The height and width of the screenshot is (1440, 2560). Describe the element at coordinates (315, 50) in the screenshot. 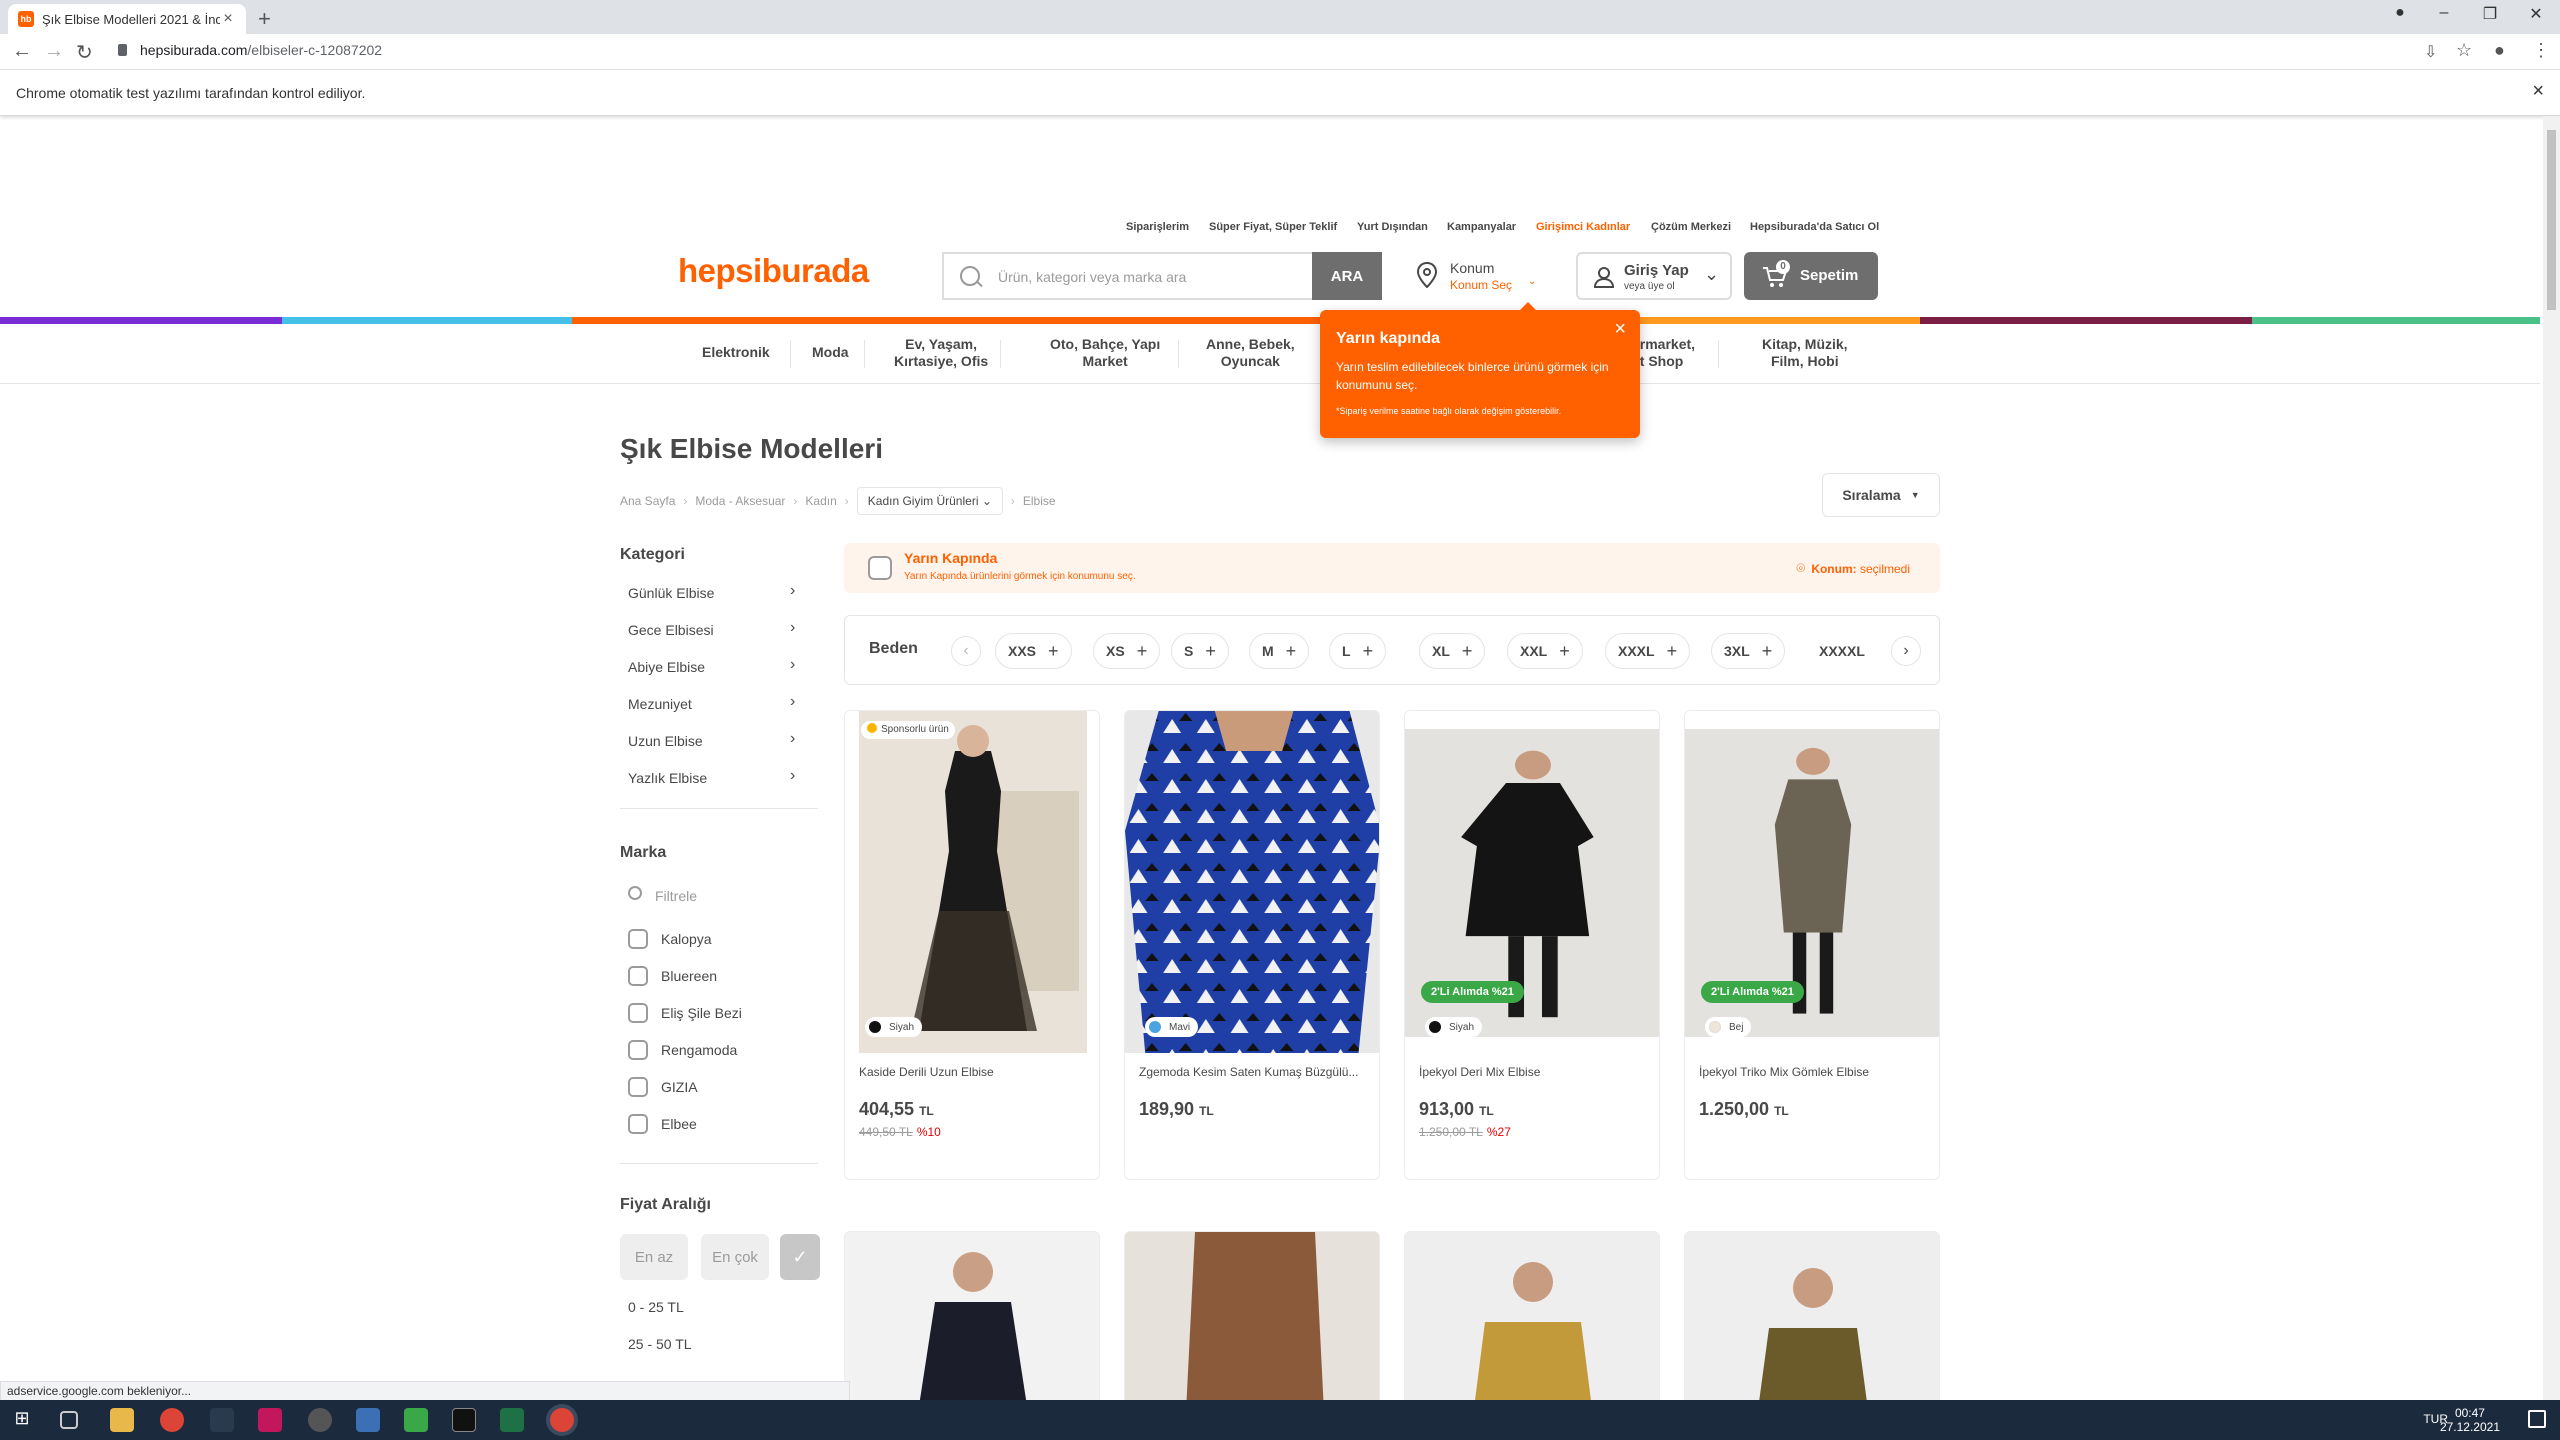

I see `url-path: /elbiseler-c-12087202` at that location.